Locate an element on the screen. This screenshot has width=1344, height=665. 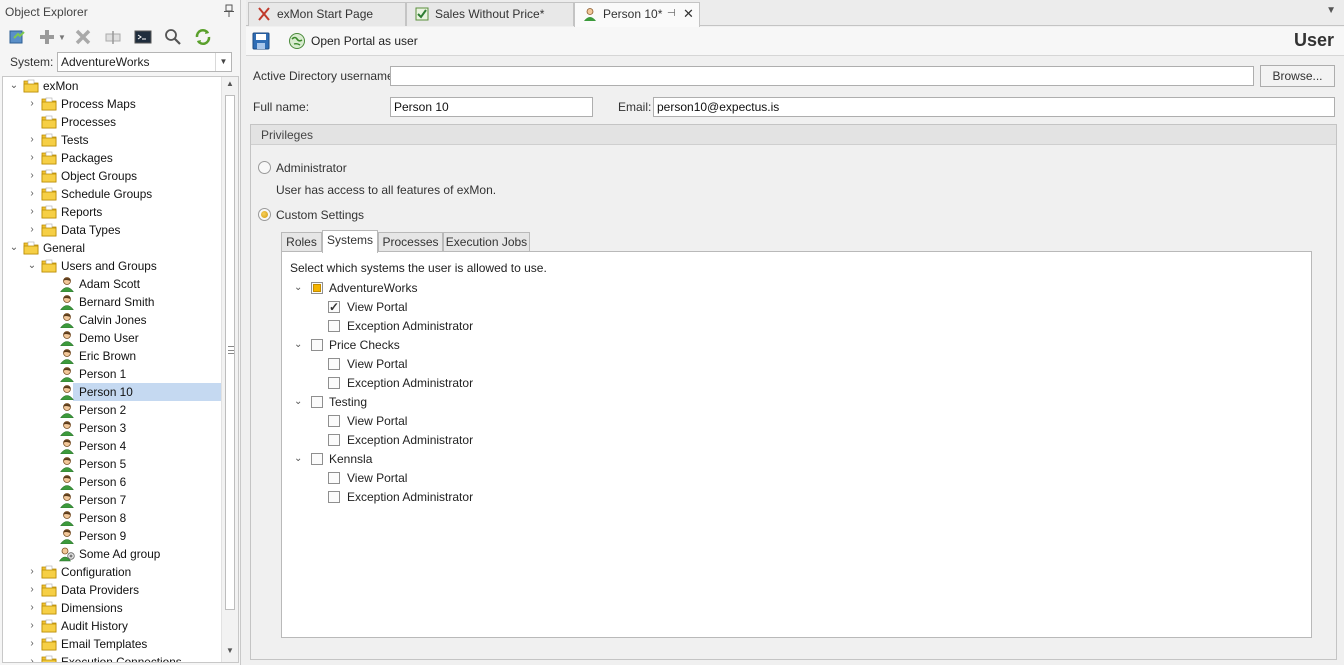
tree-node: Bernard Smith is located at coordinates (112, 302).